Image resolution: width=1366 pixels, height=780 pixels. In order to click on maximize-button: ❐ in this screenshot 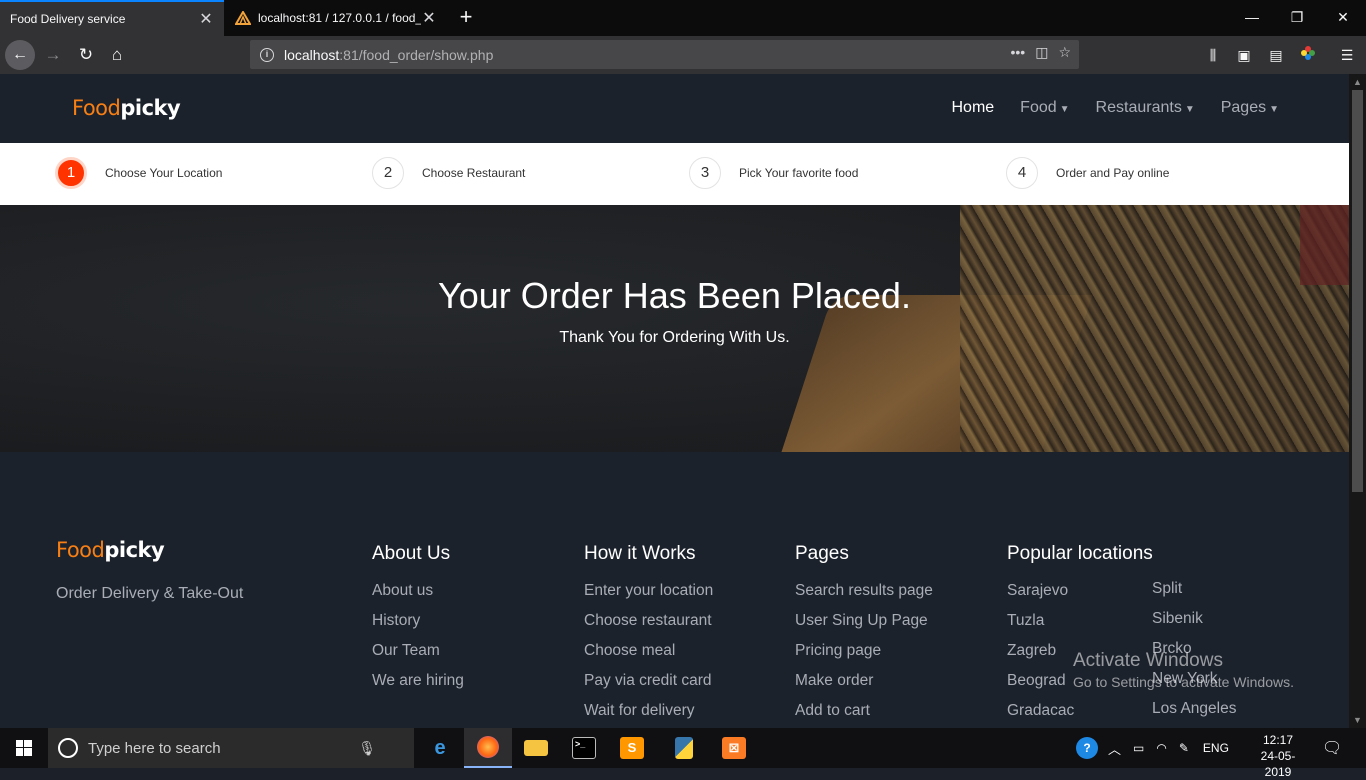, I will do `click(1297, 17)`.